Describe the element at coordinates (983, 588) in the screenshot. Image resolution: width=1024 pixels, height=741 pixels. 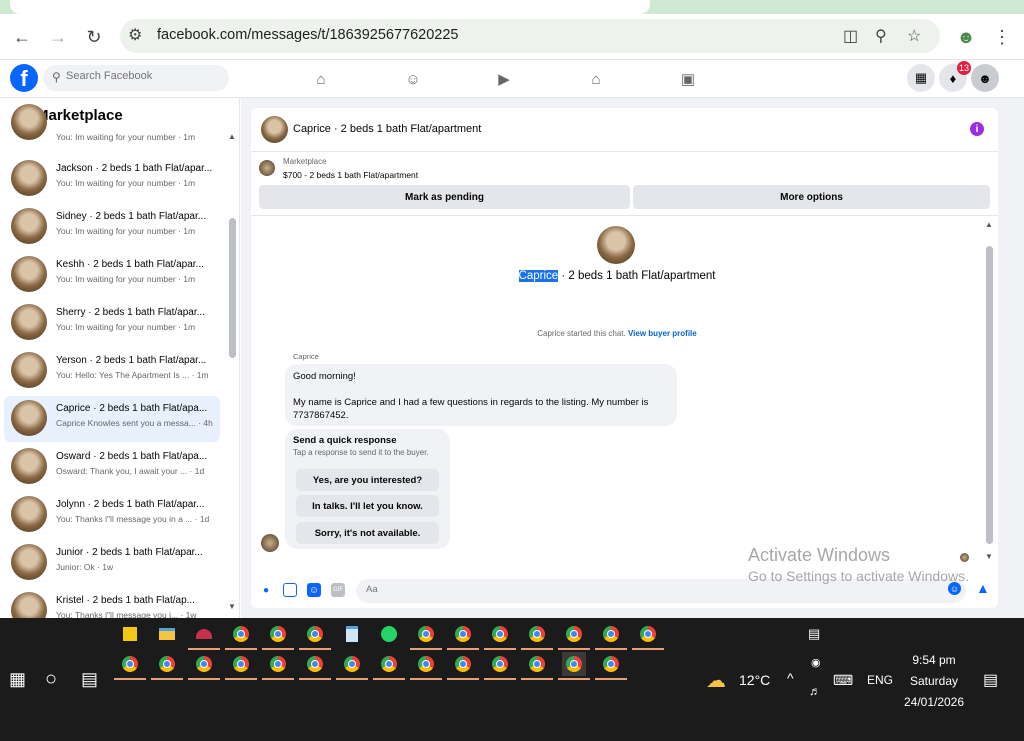
I see `thumbs-up-icon: ▲` at that location.